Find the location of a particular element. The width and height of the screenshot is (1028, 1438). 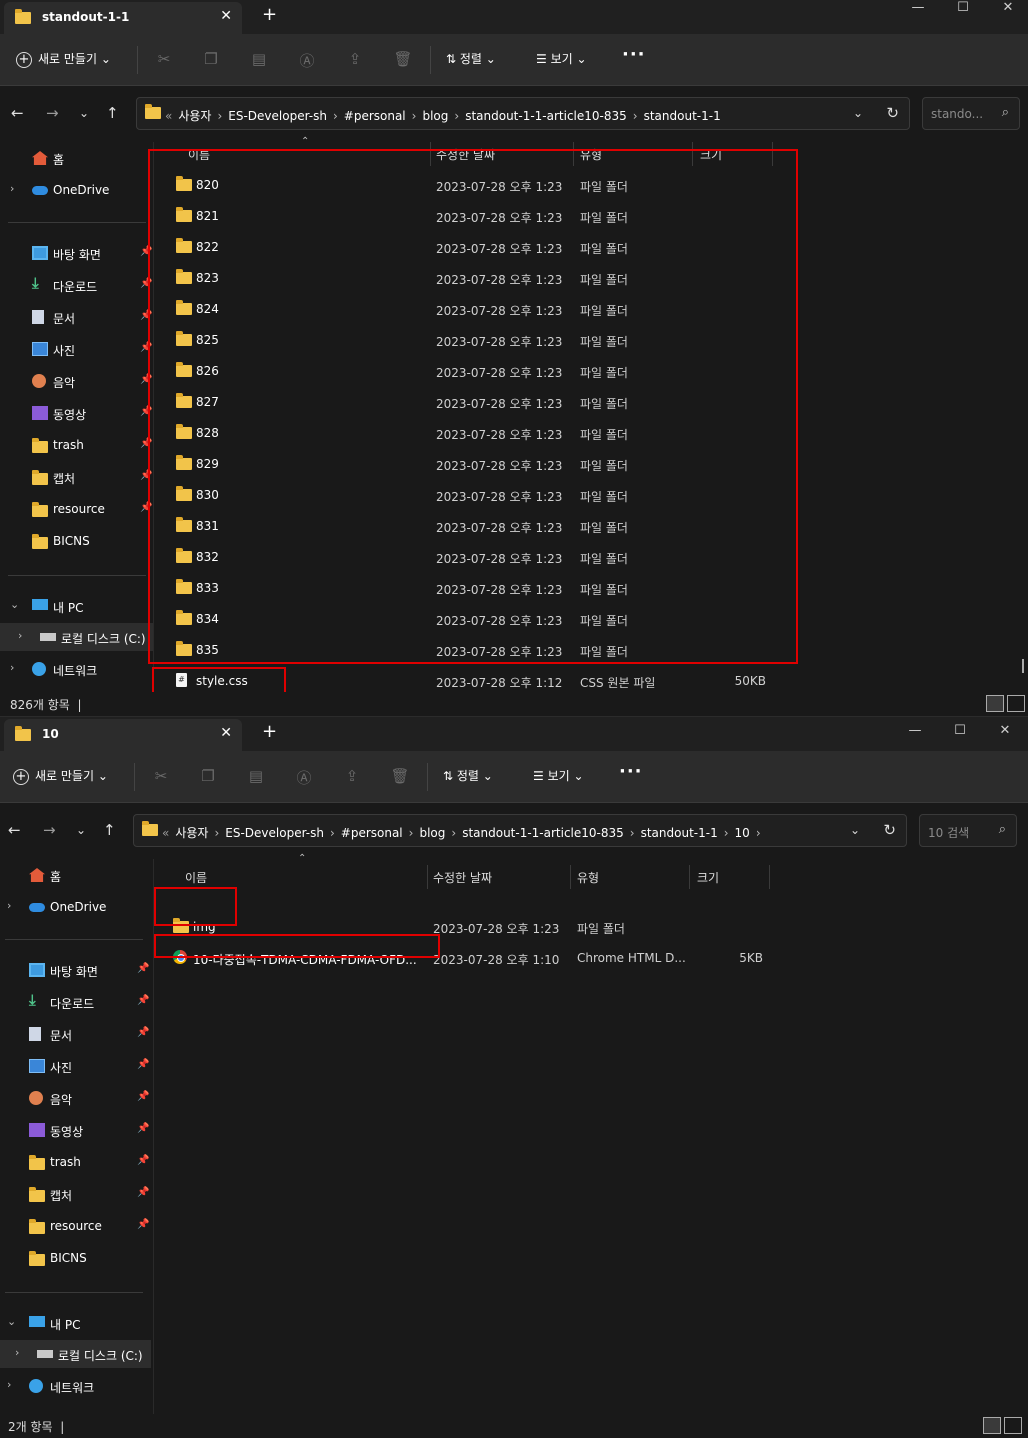

forward-arrow-icon: → is located at coordinates (49, 830).